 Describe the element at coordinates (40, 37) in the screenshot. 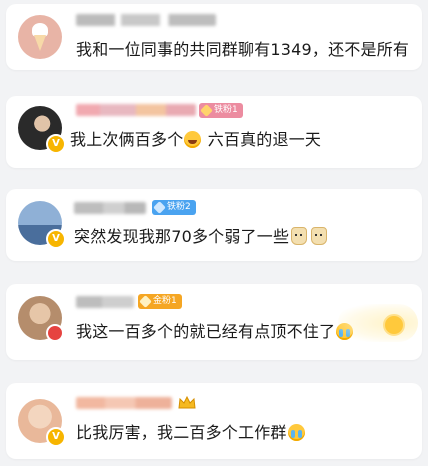

I see `avatar` at that location.